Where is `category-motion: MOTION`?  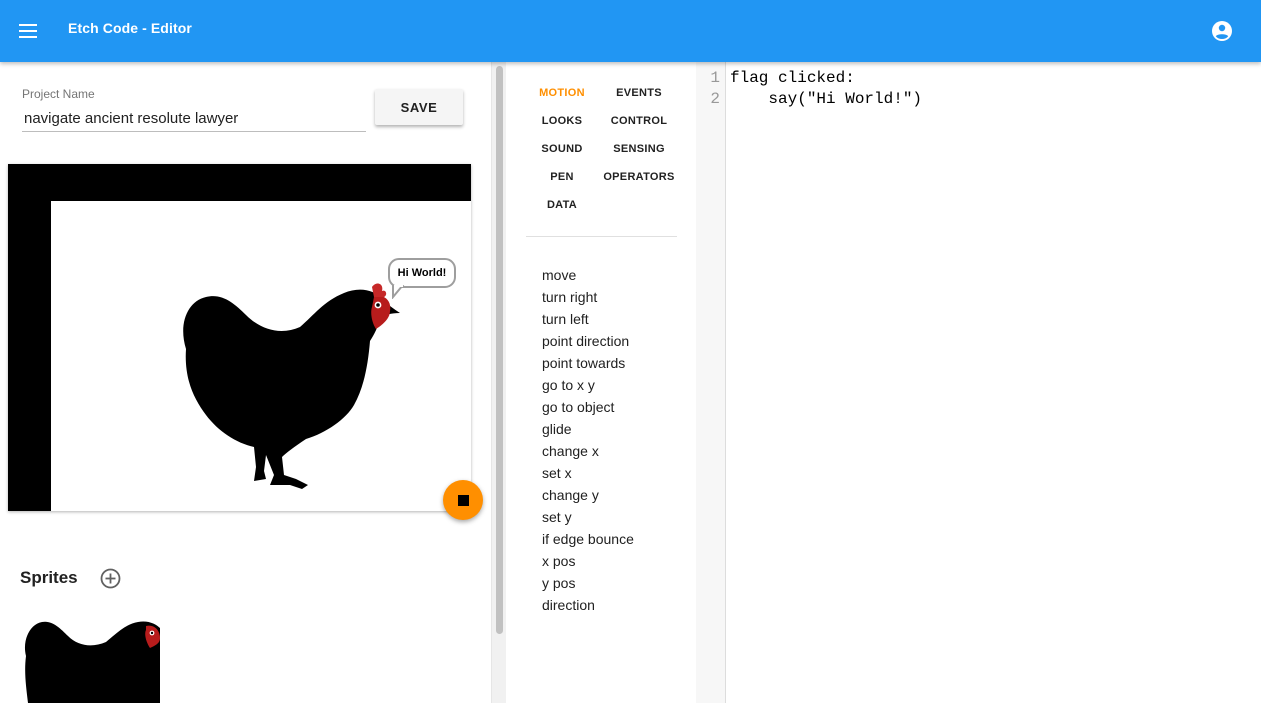 category-motion: MOTION is located at coordinates (562, 93).